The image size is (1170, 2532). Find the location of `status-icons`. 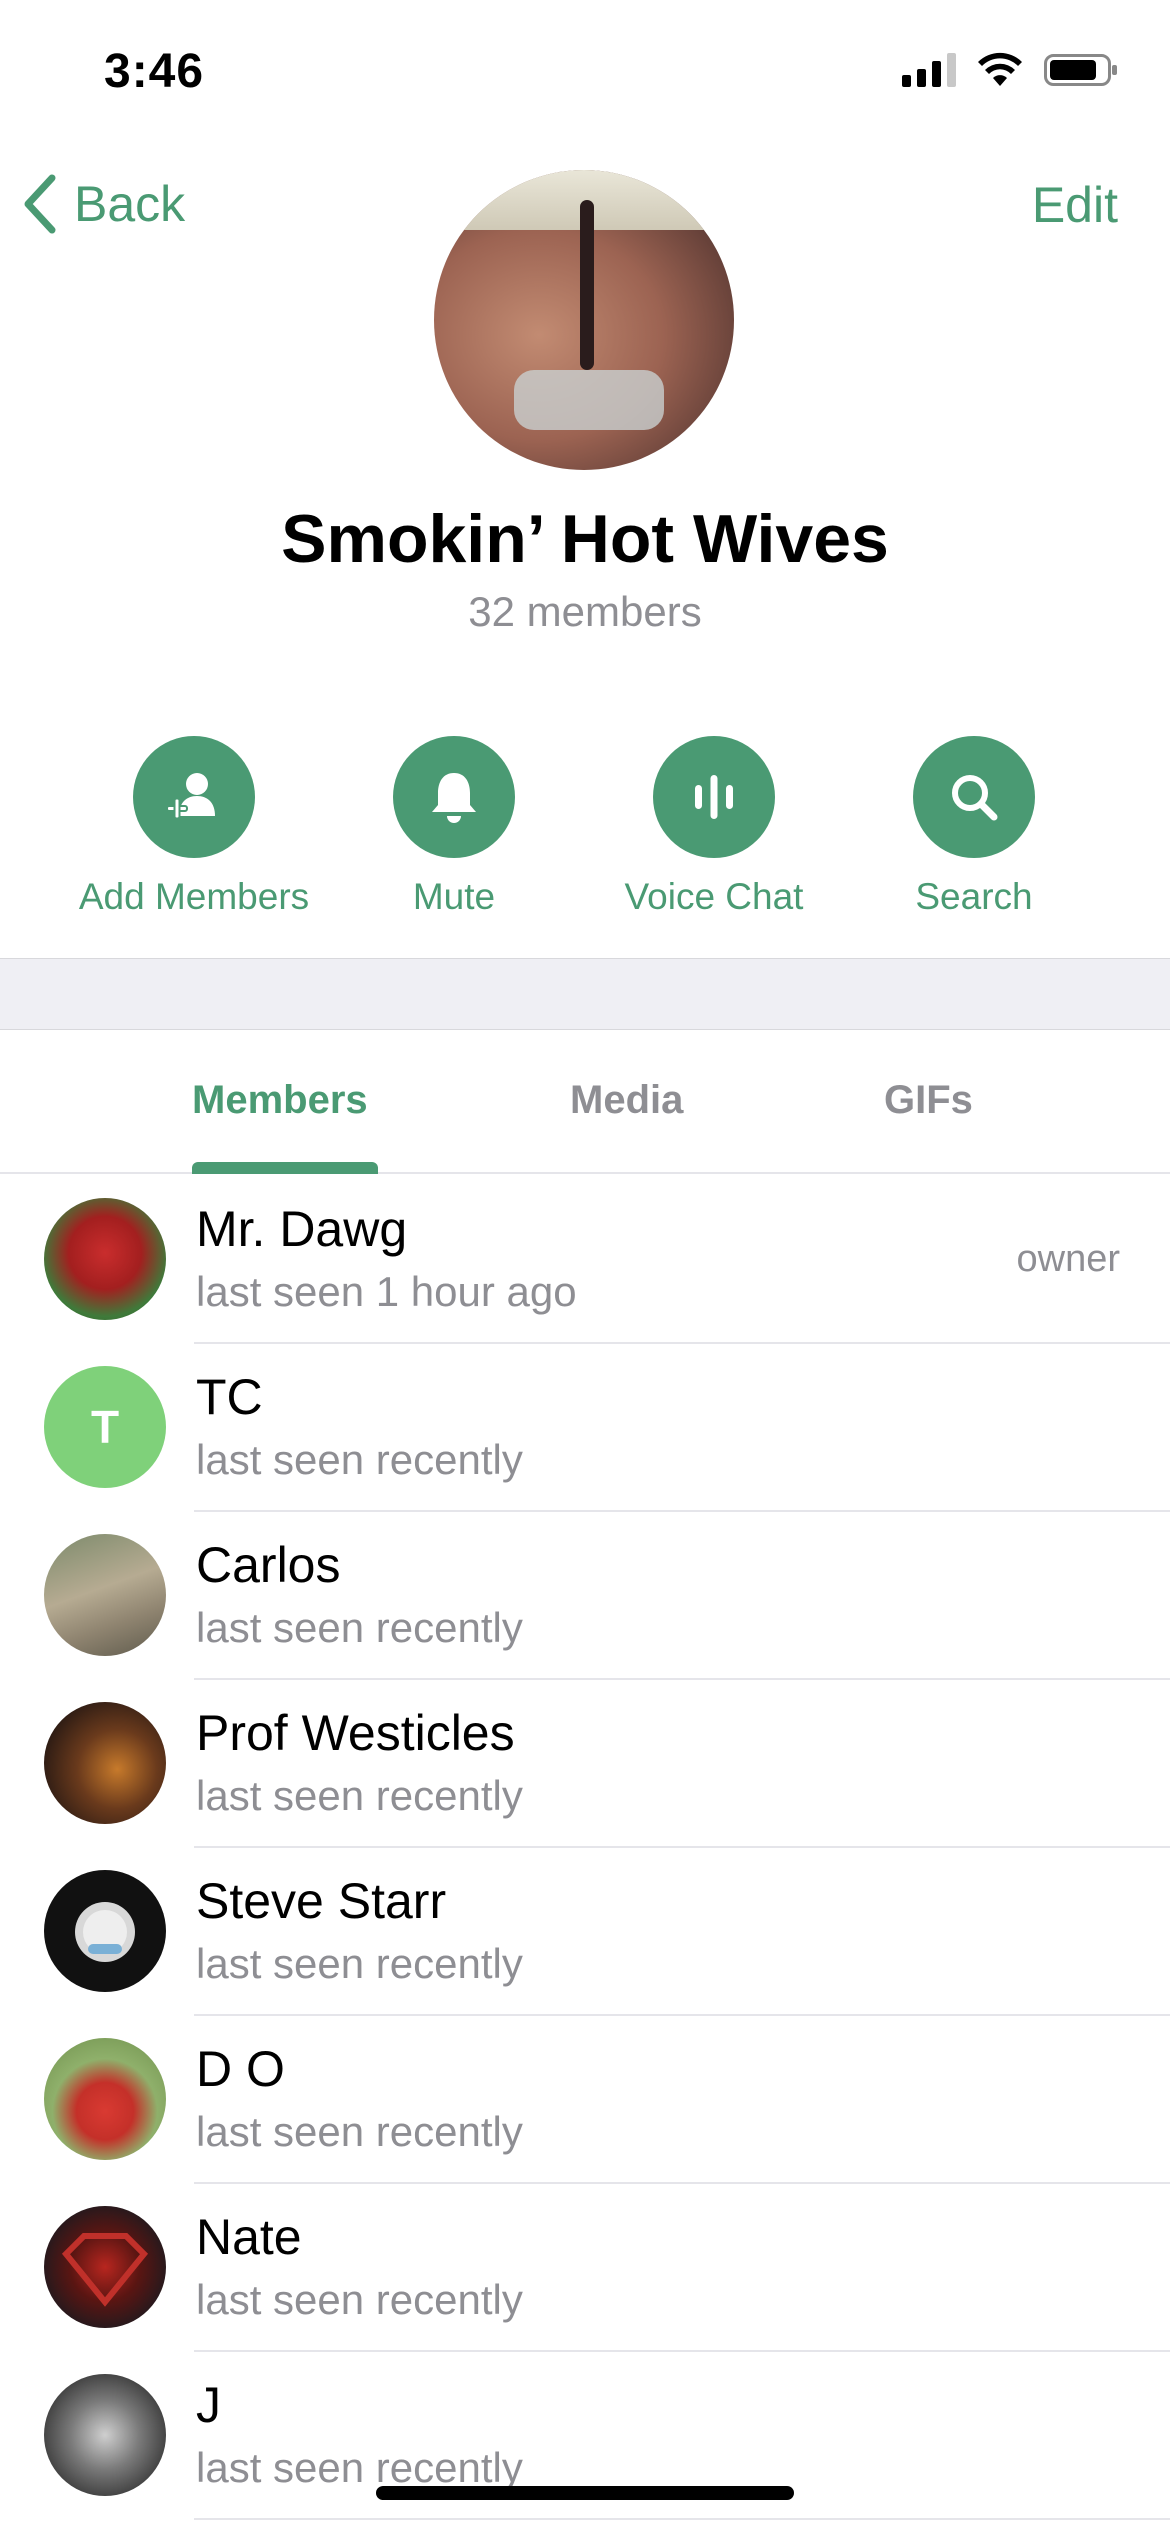

status-icons is located at coordinates (1011, 70).